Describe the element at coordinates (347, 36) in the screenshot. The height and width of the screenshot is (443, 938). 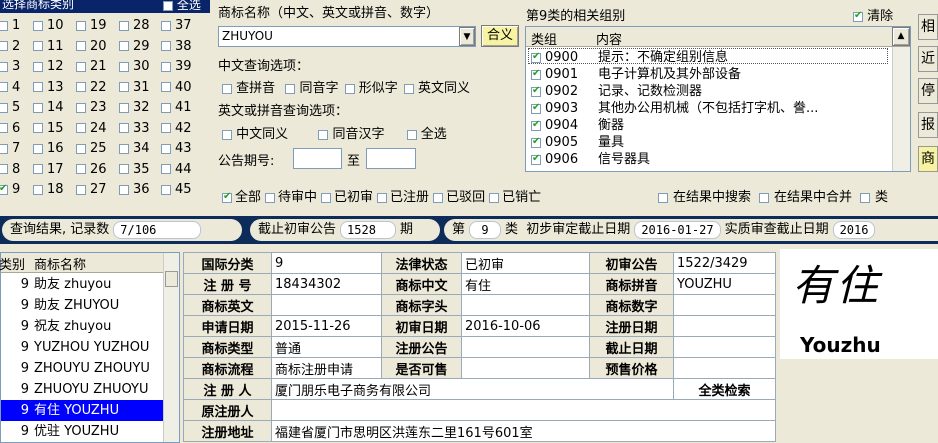
I see `trademark-name-input: ZHUYOU ▼` at that location.